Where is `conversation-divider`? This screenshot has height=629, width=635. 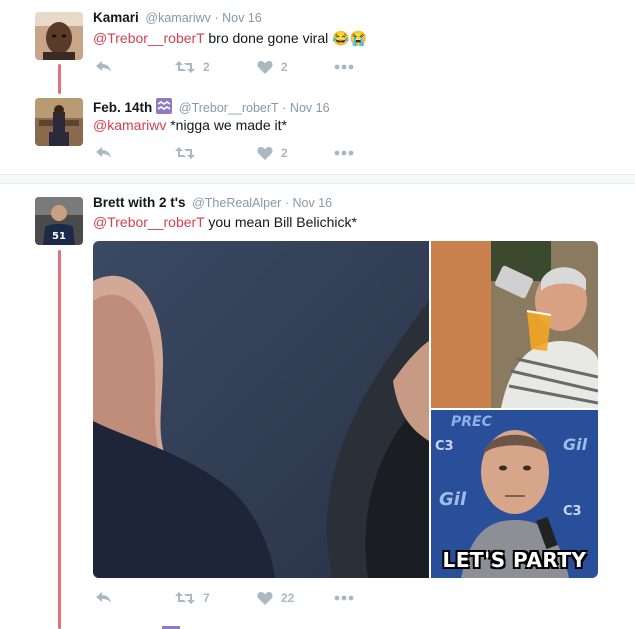 conversation-divider is located at coordinates (317, 179).